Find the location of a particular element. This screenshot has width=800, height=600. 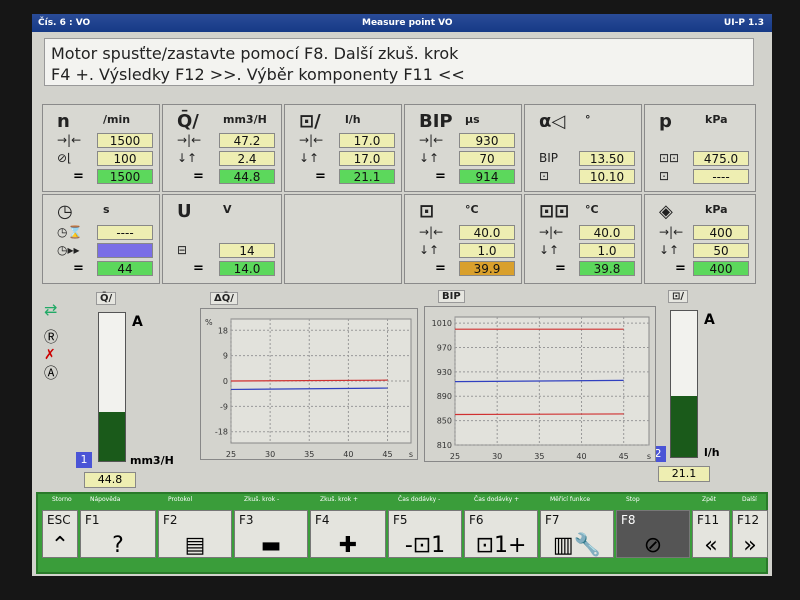

fkey-label: F8 is located at coordinates (628, 520).